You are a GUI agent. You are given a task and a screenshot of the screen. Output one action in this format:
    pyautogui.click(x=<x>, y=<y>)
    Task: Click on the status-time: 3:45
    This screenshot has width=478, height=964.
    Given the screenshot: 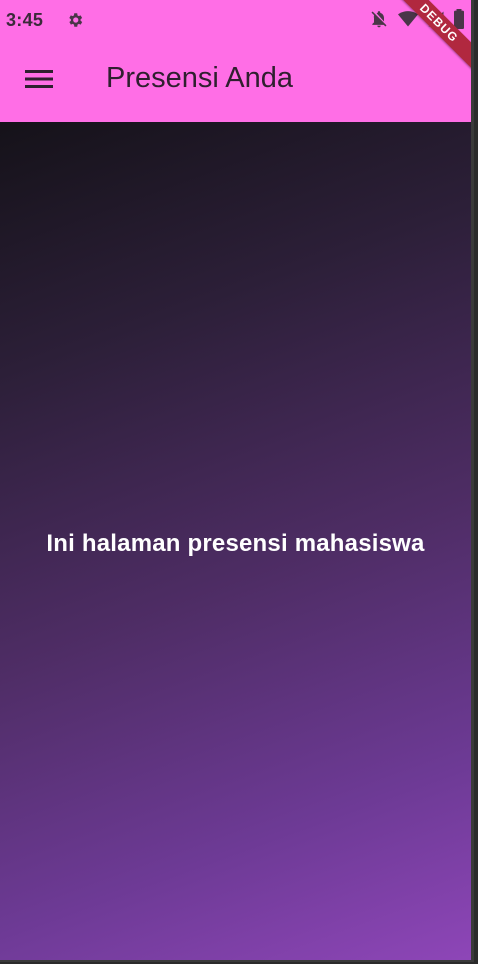 What is the action you would take?
    pyautogui.click(x=25, y=20)
    